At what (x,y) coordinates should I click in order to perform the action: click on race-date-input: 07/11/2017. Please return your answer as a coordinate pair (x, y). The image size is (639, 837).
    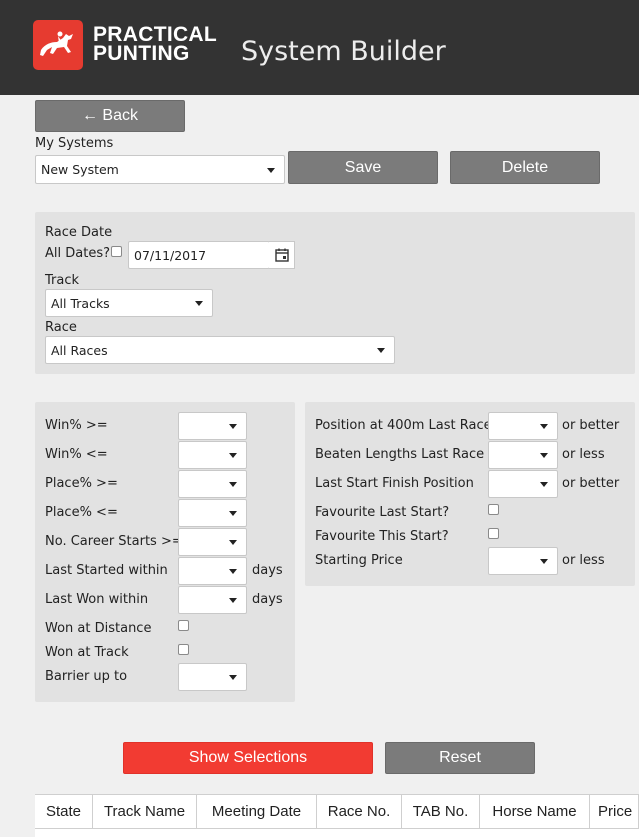
    Looking at the image, I should click on (199, 255).